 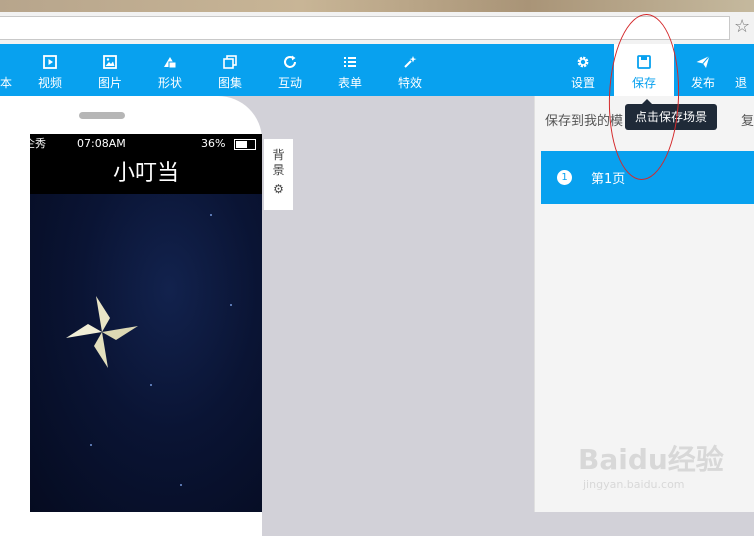 I want to click on background-label-1: 背, so click(x=278, y=155).